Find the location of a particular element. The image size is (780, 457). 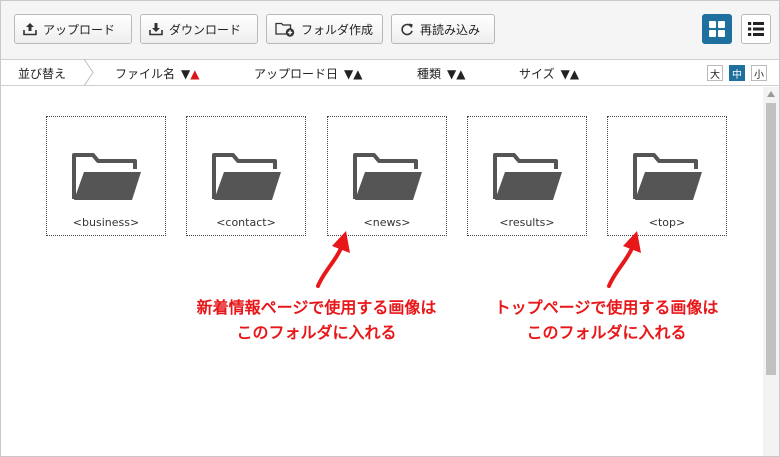

folder-item-top: <top> is located at coordinates (667, 176).